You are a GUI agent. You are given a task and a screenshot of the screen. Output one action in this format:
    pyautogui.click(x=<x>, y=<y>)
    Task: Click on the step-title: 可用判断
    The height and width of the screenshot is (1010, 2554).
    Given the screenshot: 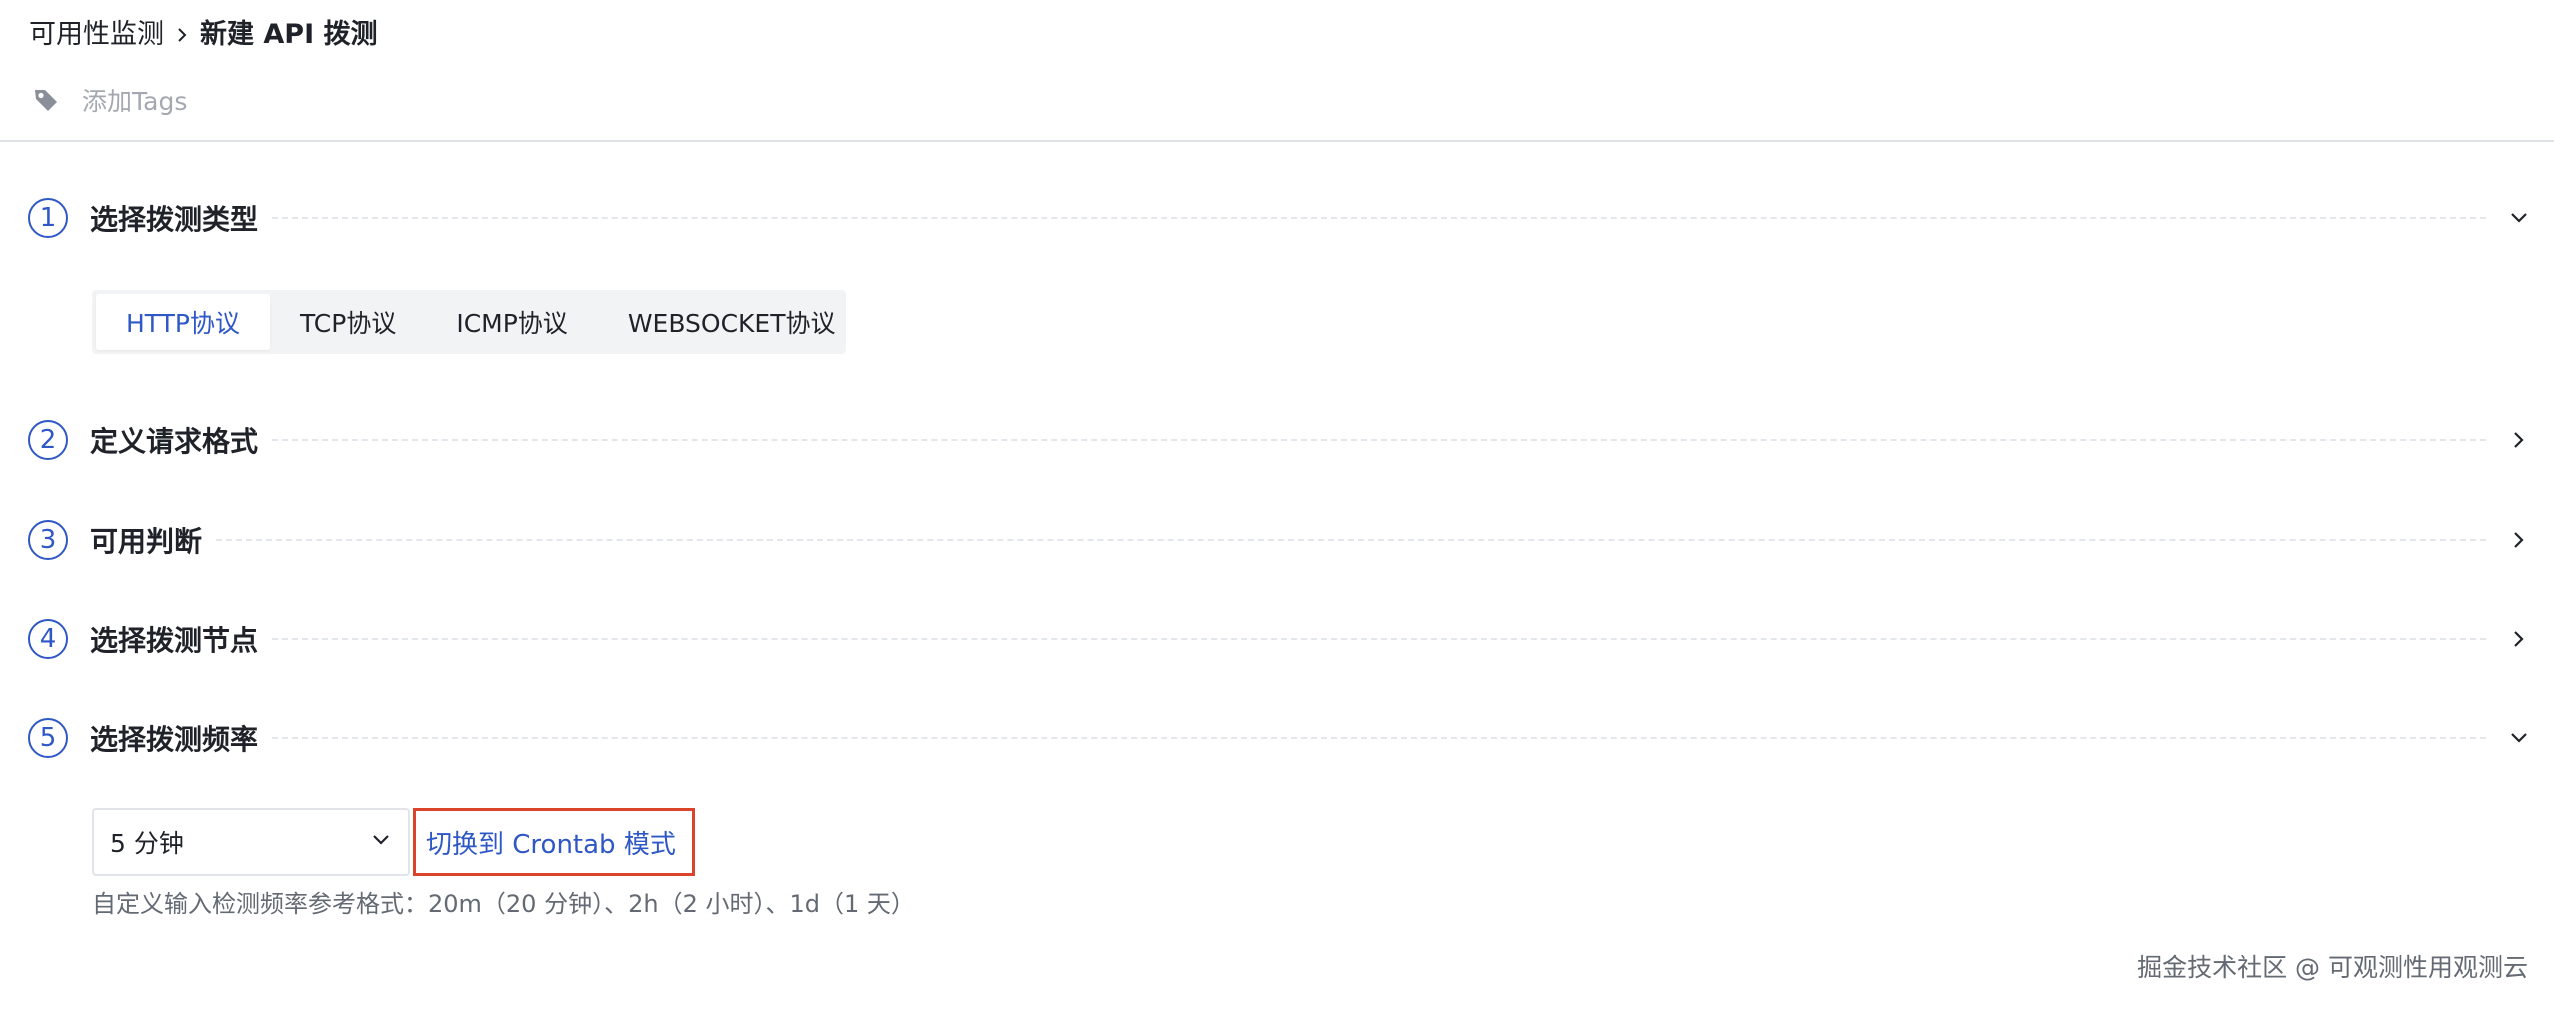 What is the action you would take?
    pyautogui.click(x=146, y=541)
    